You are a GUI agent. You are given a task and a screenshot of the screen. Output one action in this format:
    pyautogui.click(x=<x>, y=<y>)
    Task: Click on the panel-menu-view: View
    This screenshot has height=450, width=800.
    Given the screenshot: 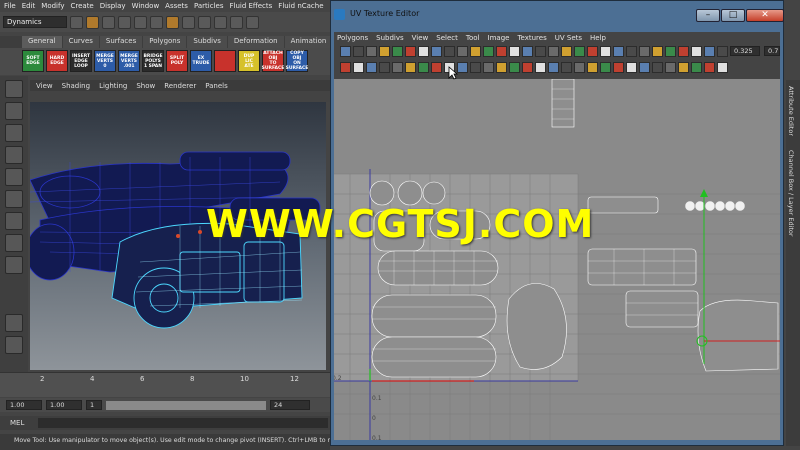 What is the action you would take?
    pyautogui.click(x=44, y=86)
    